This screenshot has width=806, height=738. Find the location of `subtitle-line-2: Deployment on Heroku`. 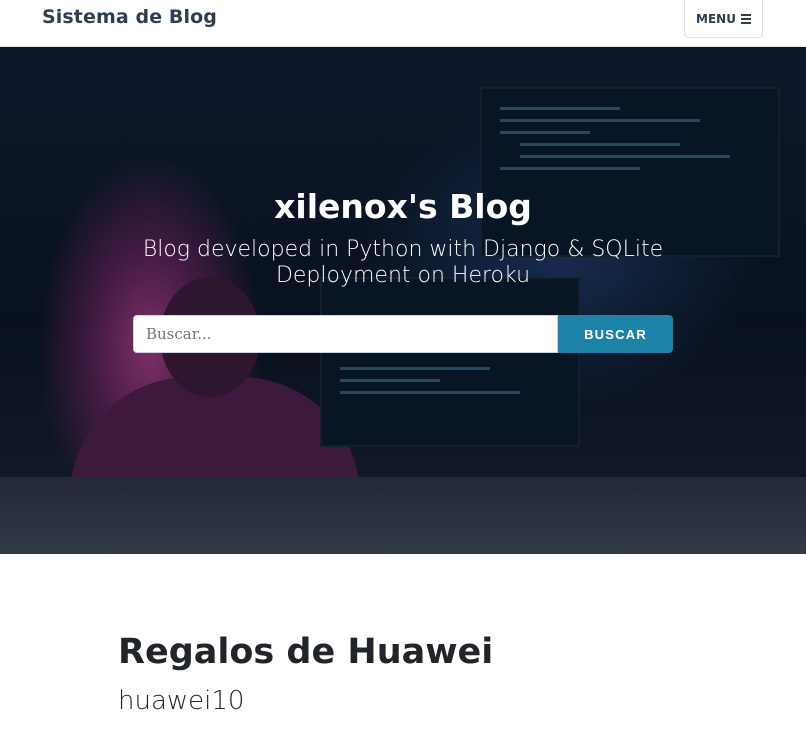

subtitle-line-2: Deployment on Heroku is located at coordinates (403, 275).